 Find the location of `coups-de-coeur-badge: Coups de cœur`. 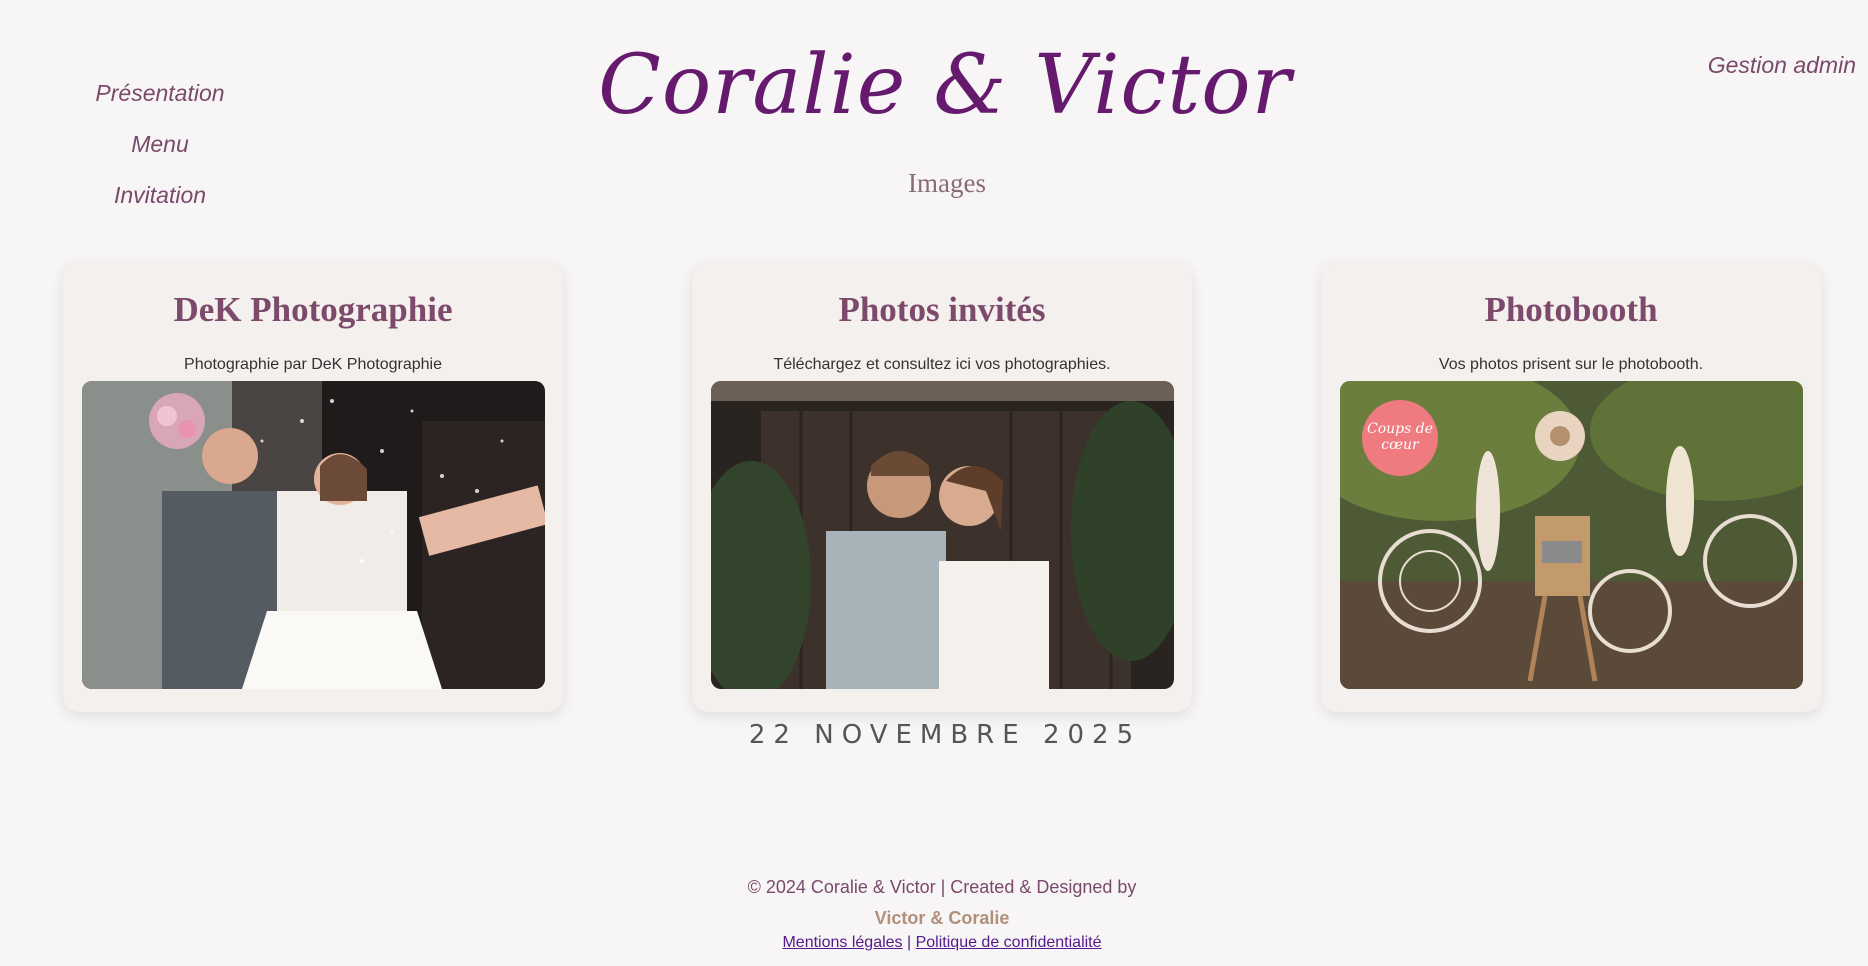

coups-de-coeur-badge: Coups de cœur is located at coordinates (1399, 438).